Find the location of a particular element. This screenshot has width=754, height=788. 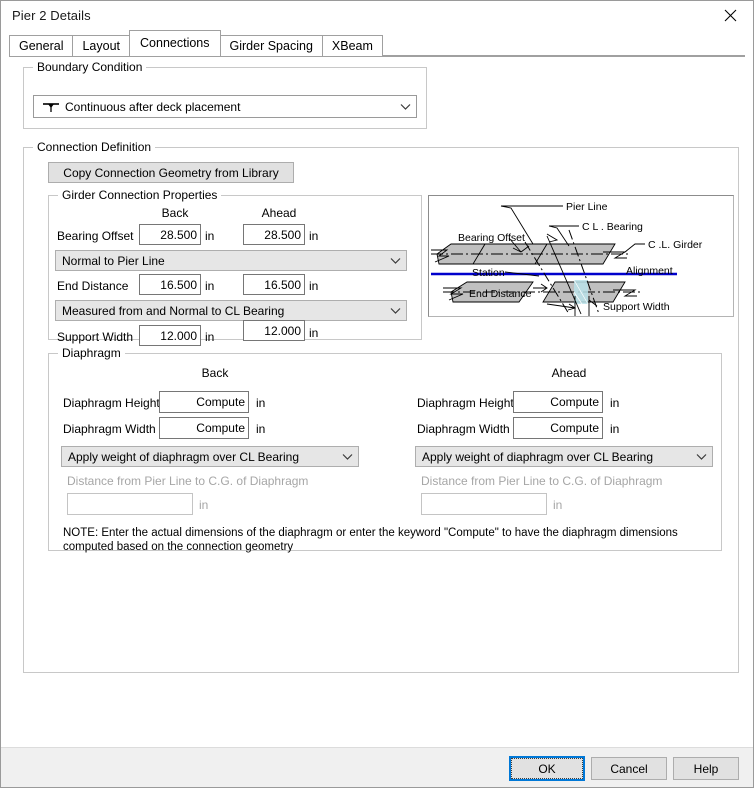

bearing-offset-label: Bearing Offset is located at coordinates (95, 236).